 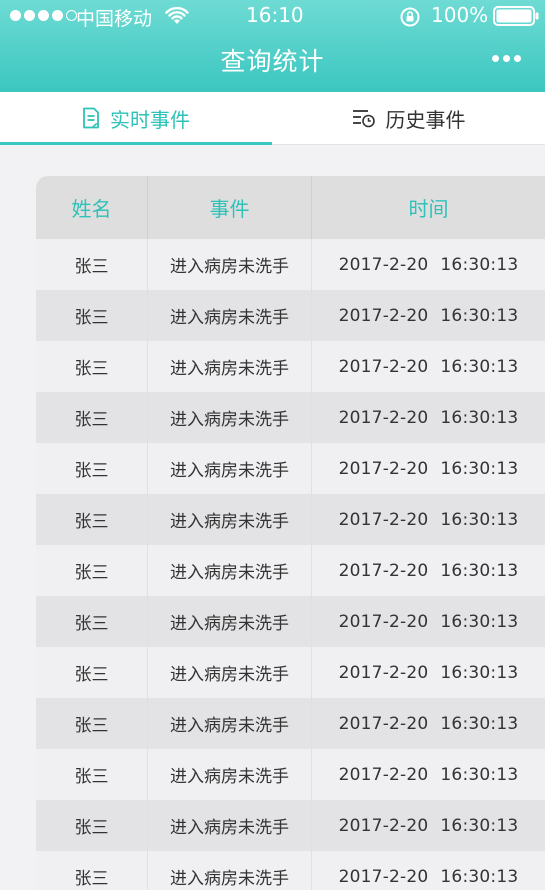 What do you see at coordinates (272, 61) in the screenshot?
I see `page-title: 查询统计` at bounding box center [272, 61].